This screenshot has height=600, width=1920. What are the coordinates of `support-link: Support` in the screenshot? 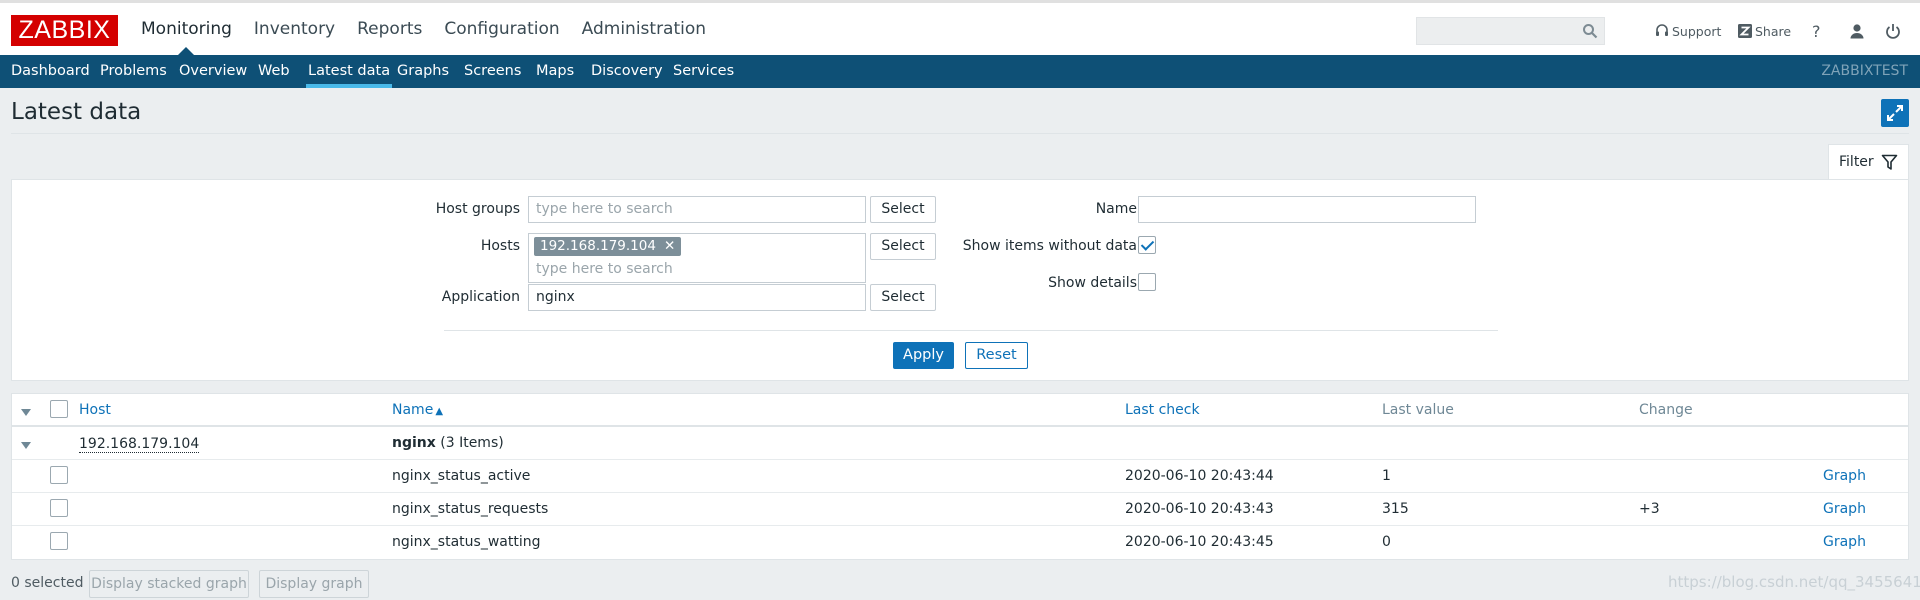 It's located at (1688, 31).